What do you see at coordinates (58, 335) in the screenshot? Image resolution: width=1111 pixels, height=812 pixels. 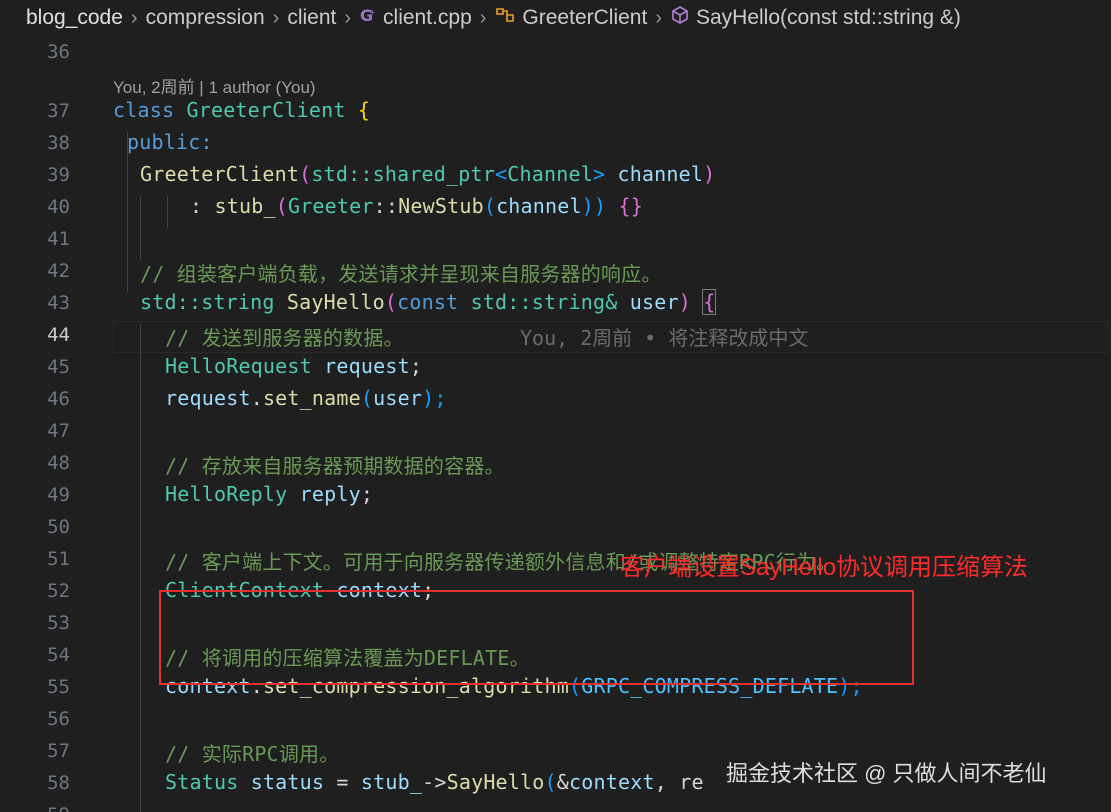 I see `line-number-active: 44` at bounding box center [58, 335].